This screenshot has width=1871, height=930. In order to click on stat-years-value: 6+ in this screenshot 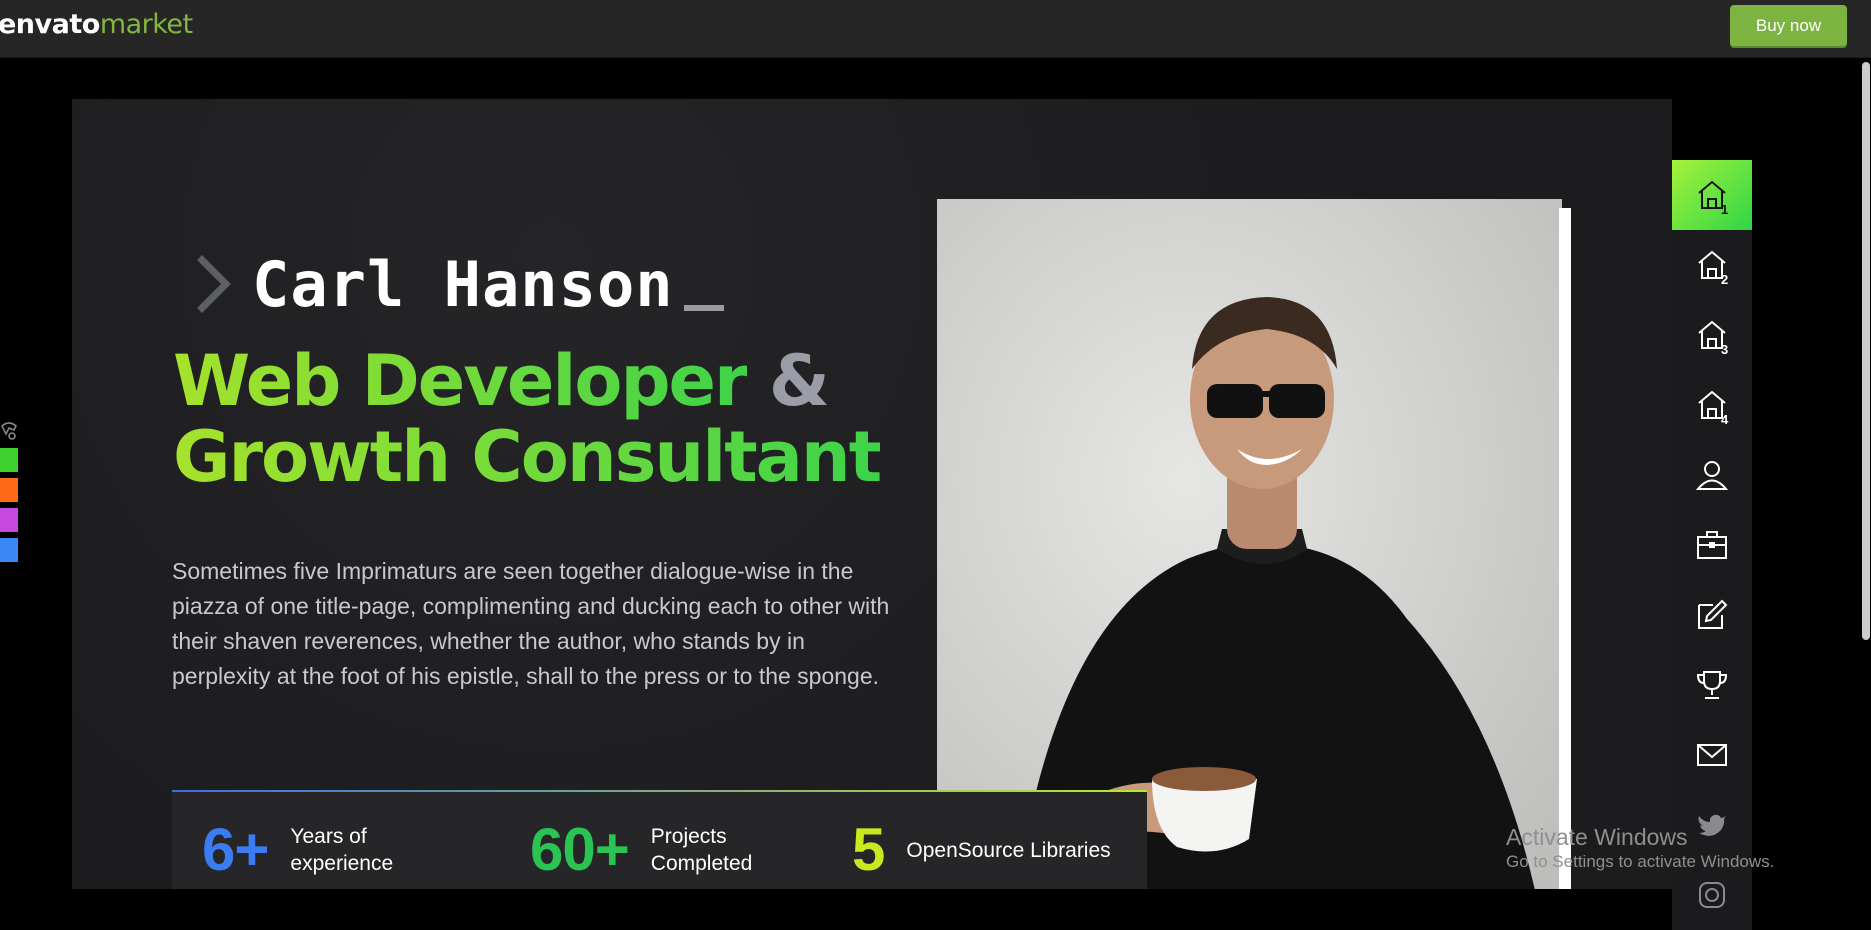, I will do `click(235, 849)`.